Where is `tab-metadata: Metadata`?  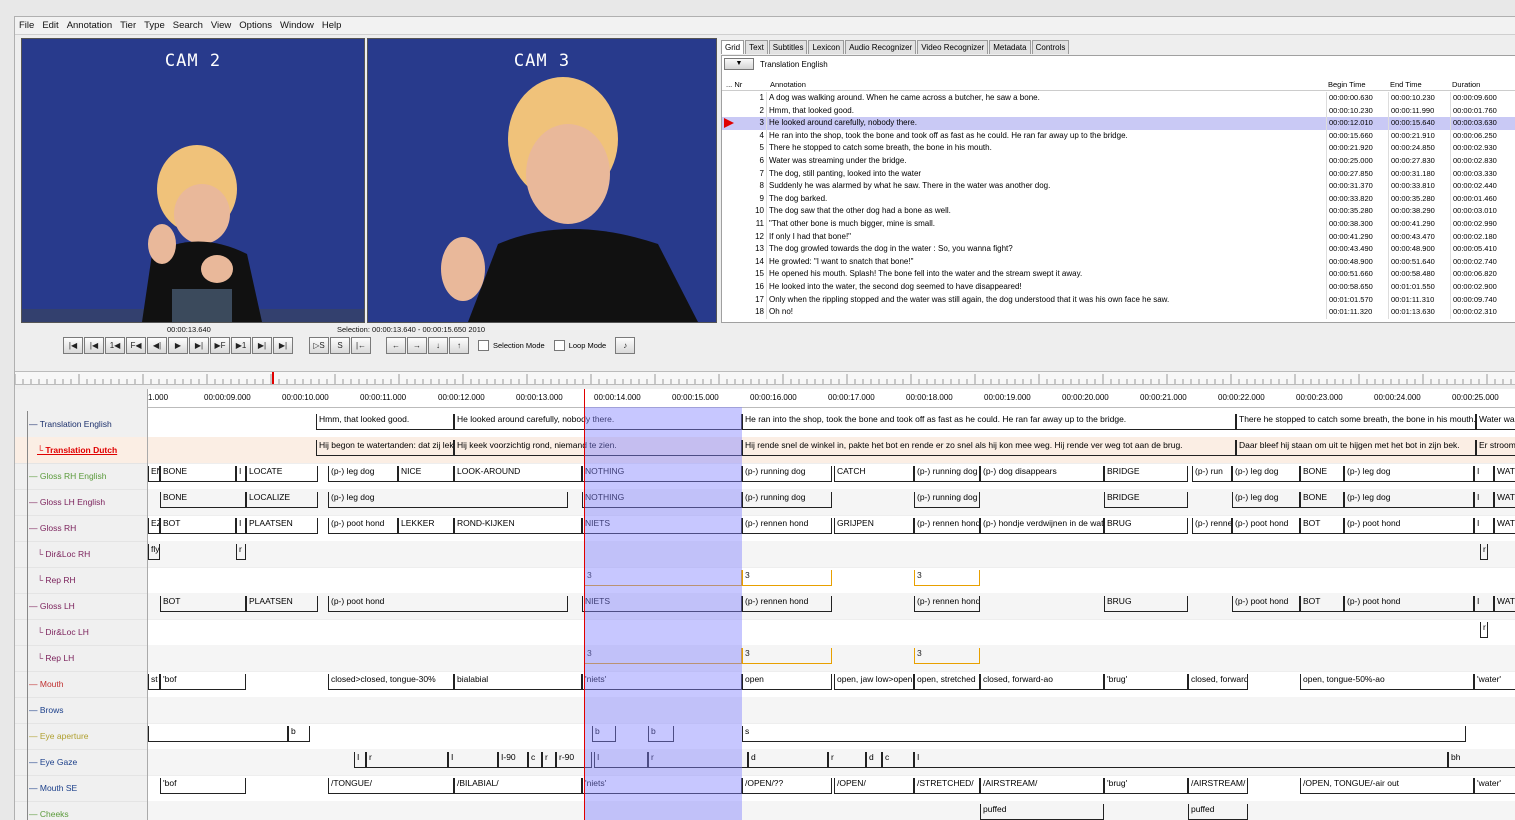
tab-metadata: Metadata is located at coordinates (1010, 47).